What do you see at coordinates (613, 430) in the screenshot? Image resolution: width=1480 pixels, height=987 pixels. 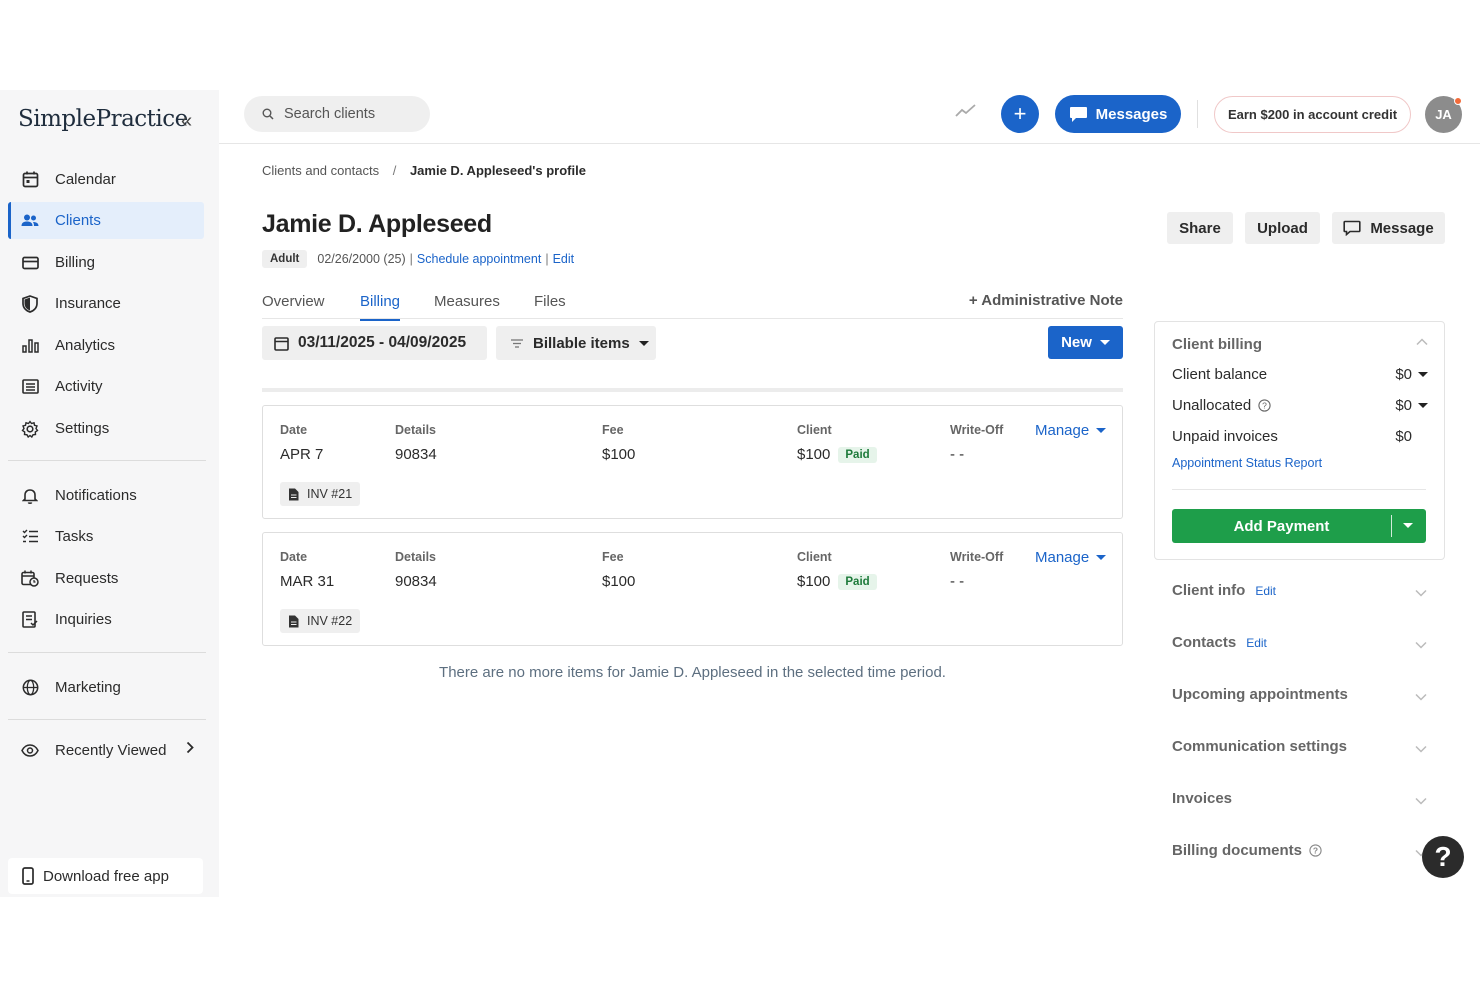 I see `column-label-fee: Fee` at bounding box center [613, 430].